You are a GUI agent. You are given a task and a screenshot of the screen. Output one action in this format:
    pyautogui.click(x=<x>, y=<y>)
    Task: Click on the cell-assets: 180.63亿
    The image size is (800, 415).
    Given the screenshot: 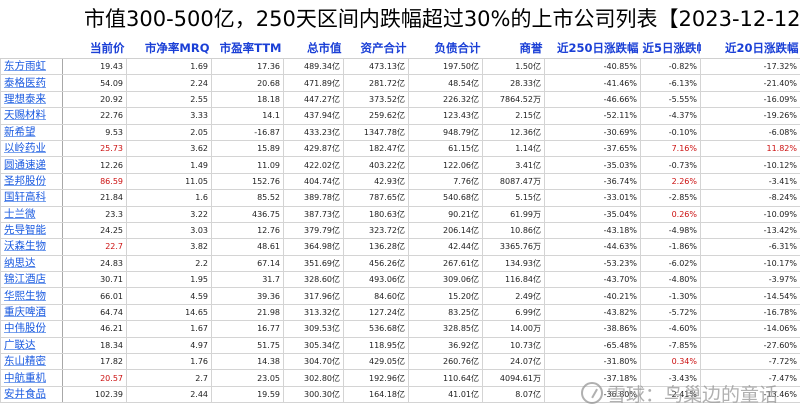 What is the action you would take?
    pyautogui.click(x=376, y=214)
    